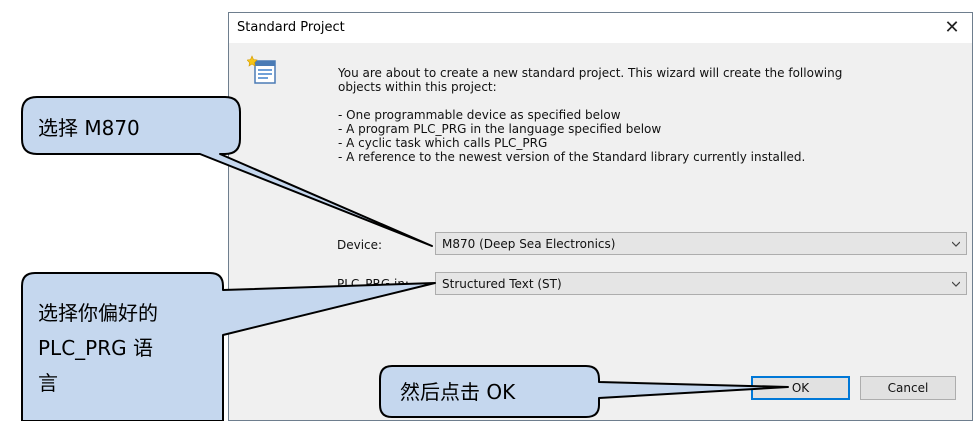 The image size is (975, 421). Describe the element at coordinates (89, 128) in the screenshot. I see `callout-device-text: 选择 M870` at that location.